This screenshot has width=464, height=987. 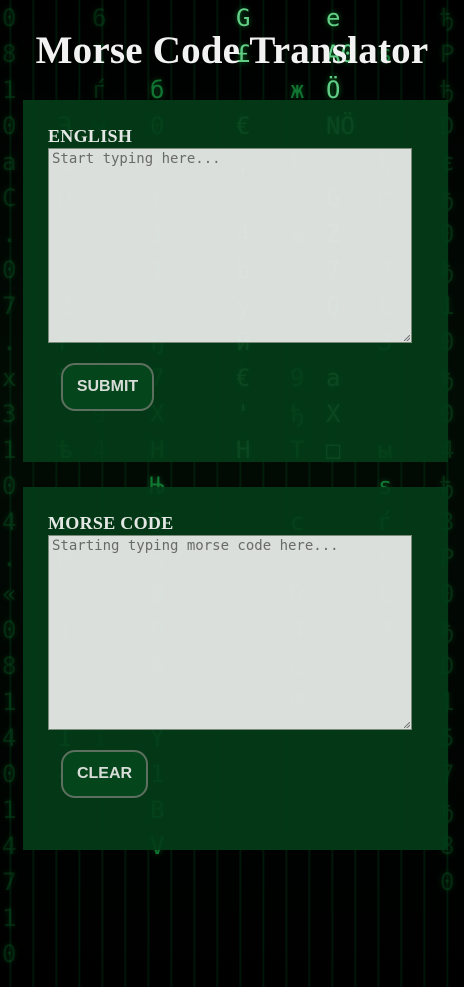 What do you see at coordinates (232, 50) in the screenshot?
I see `page-title: Morse Code Translator` at bounding box center [232, 50].